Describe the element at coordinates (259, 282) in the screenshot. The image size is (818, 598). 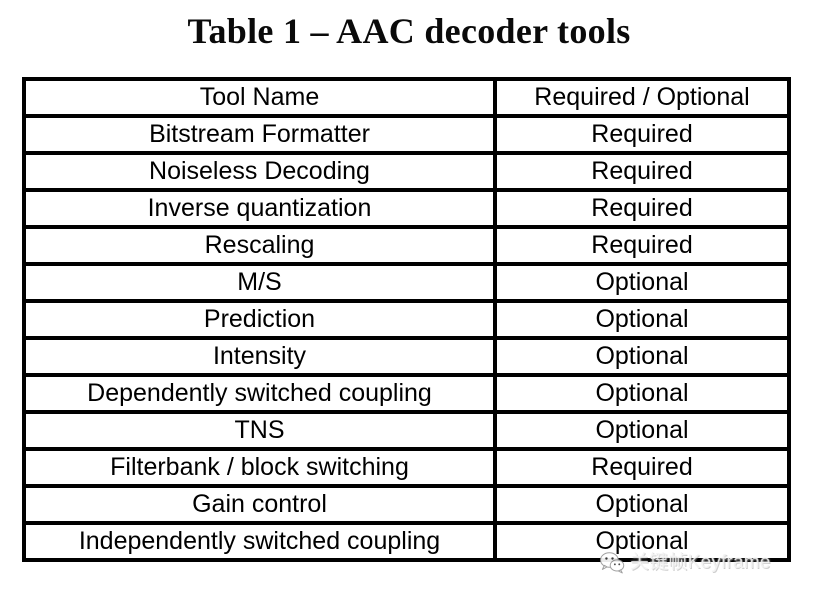
I see `cell-tool-name: M/S` at that location.